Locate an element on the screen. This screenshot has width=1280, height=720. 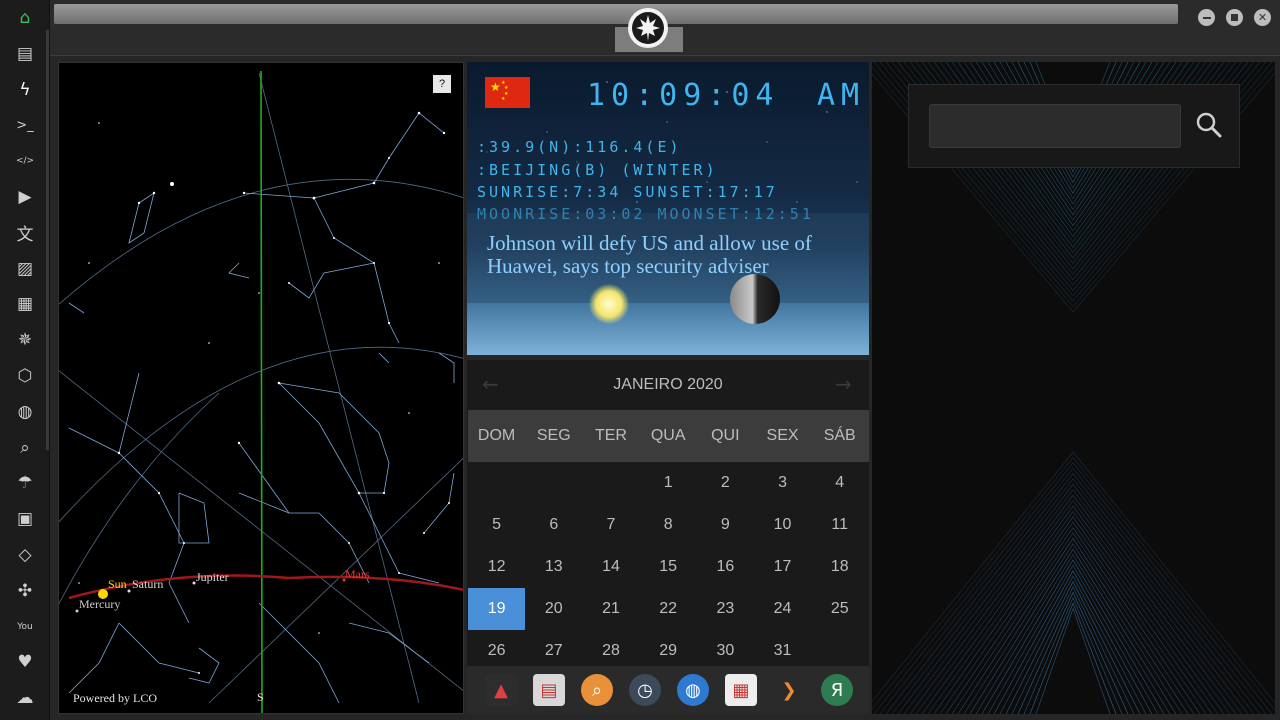
calendar-app-icon: ▦ is located at coordinates (741, 690).